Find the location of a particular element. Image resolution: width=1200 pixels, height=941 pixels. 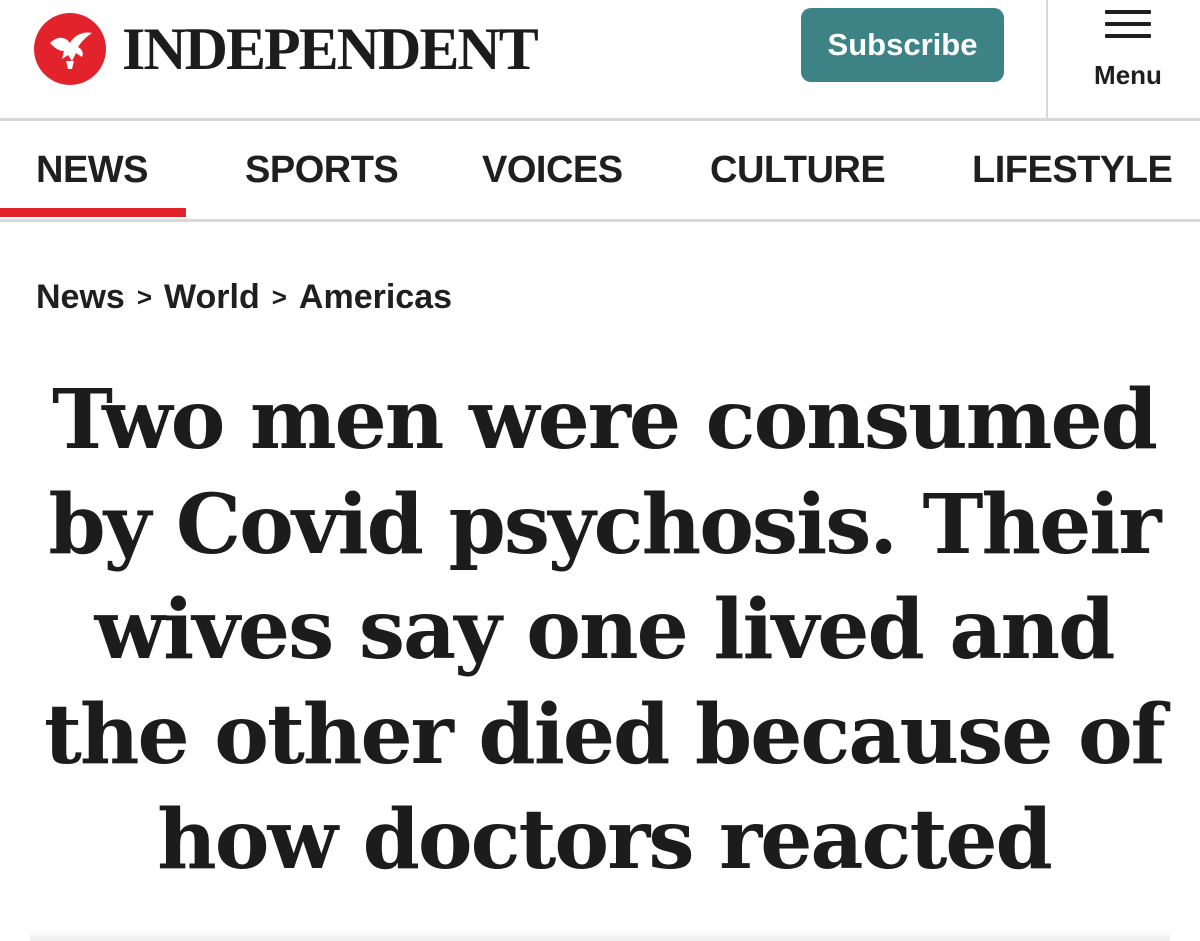

nav-active-indicator is located at coordinates (93, 212).